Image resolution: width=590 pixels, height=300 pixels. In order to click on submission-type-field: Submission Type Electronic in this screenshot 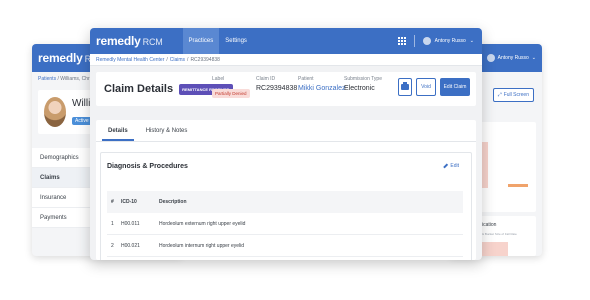, I will do `click(363, 84)`.